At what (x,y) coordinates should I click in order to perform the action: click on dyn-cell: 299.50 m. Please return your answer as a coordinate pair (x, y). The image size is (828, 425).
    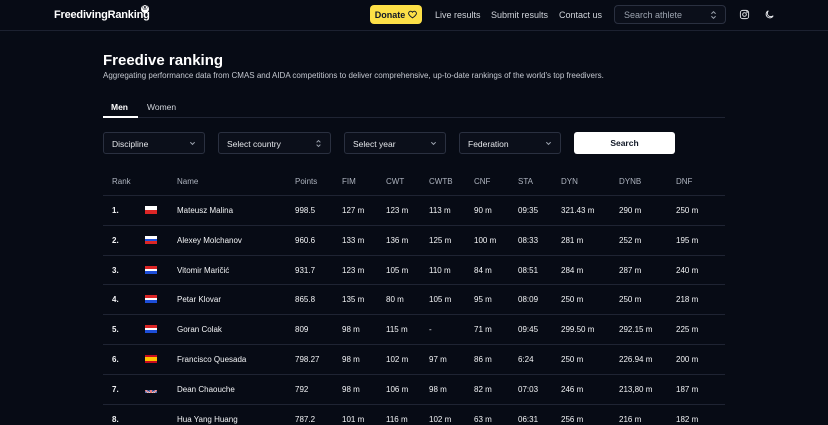
    Looking at the image, I should click on (578, 329).